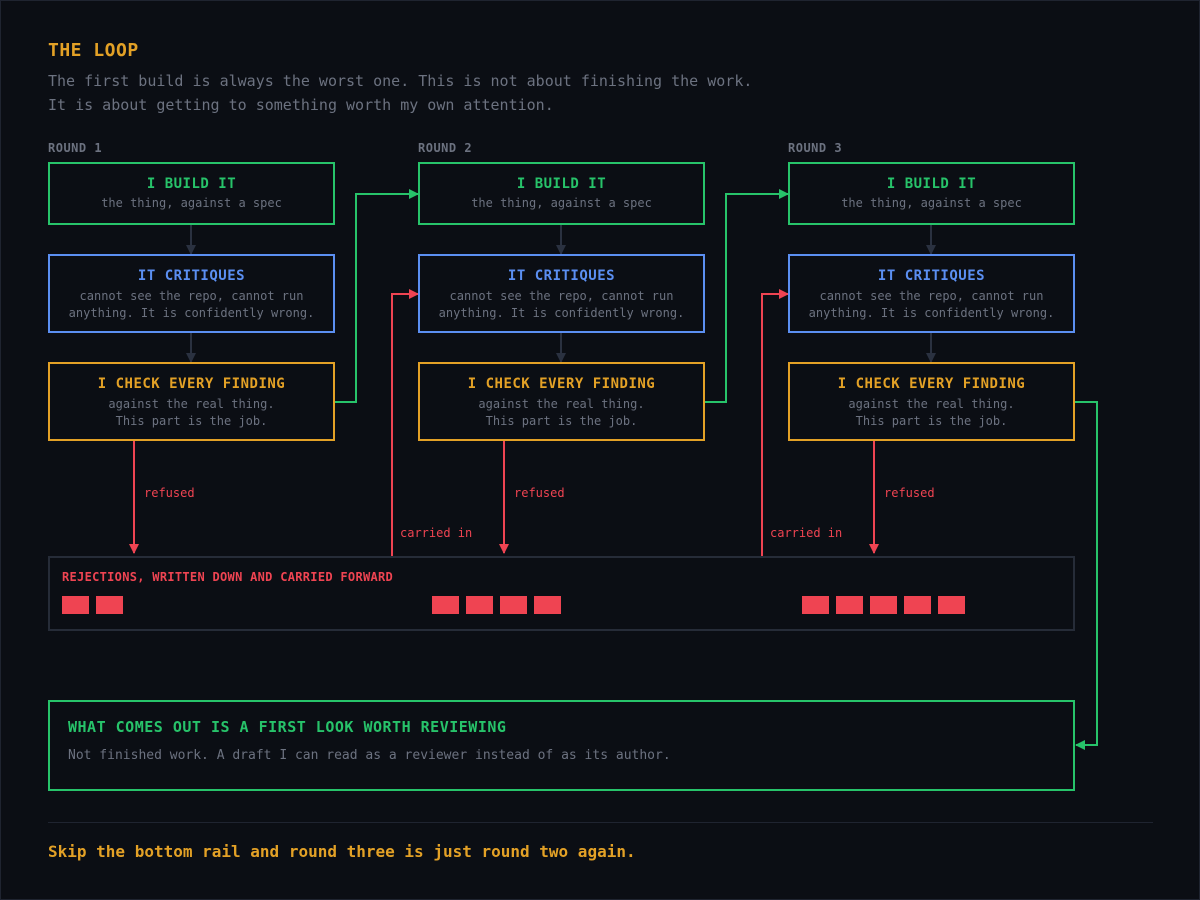 The image size is (1200, 900). I want to click on check-to-output-arrow, so click(1086, 575).